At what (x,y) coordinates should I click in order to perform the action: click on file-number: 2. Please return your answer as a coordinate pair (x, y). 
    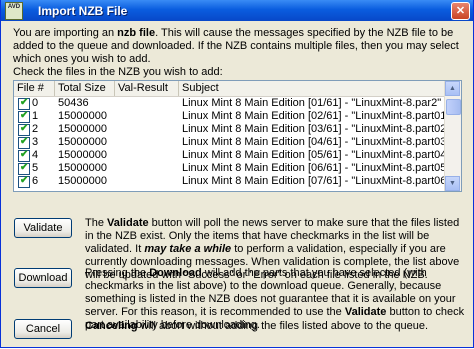
    Looking at the image, I should click on (35, 129).